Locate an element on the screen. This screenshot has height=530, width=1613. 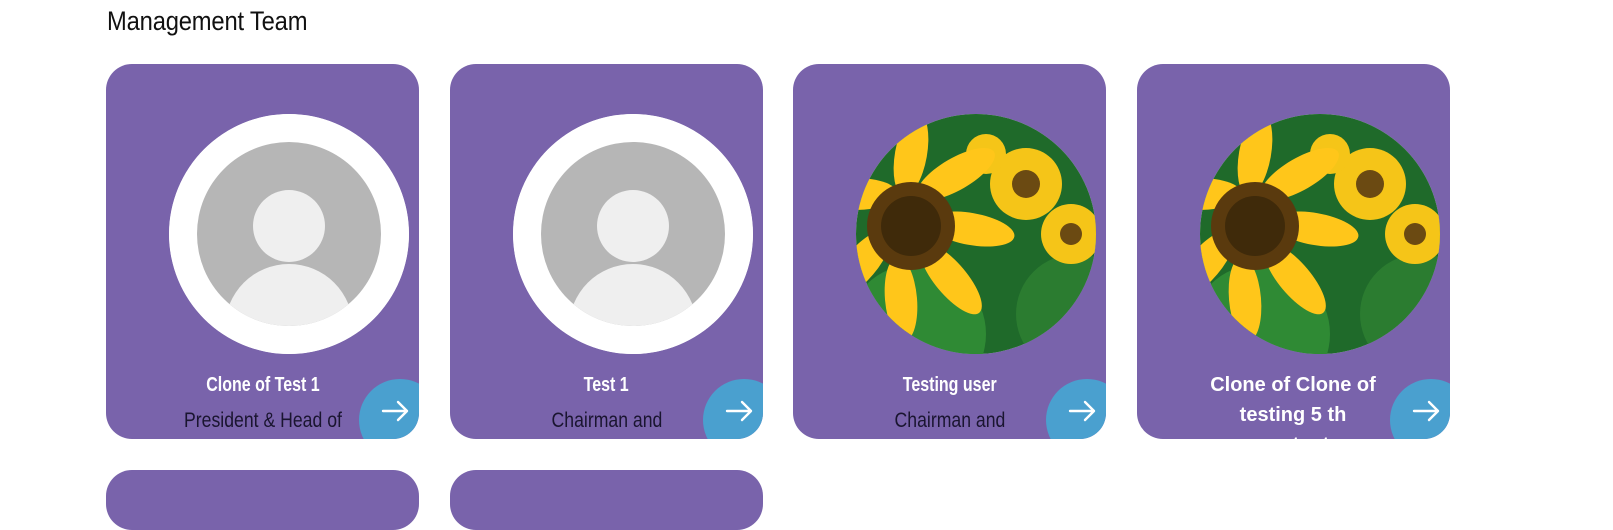
view-member-button is located at coordinates (1420, 409).